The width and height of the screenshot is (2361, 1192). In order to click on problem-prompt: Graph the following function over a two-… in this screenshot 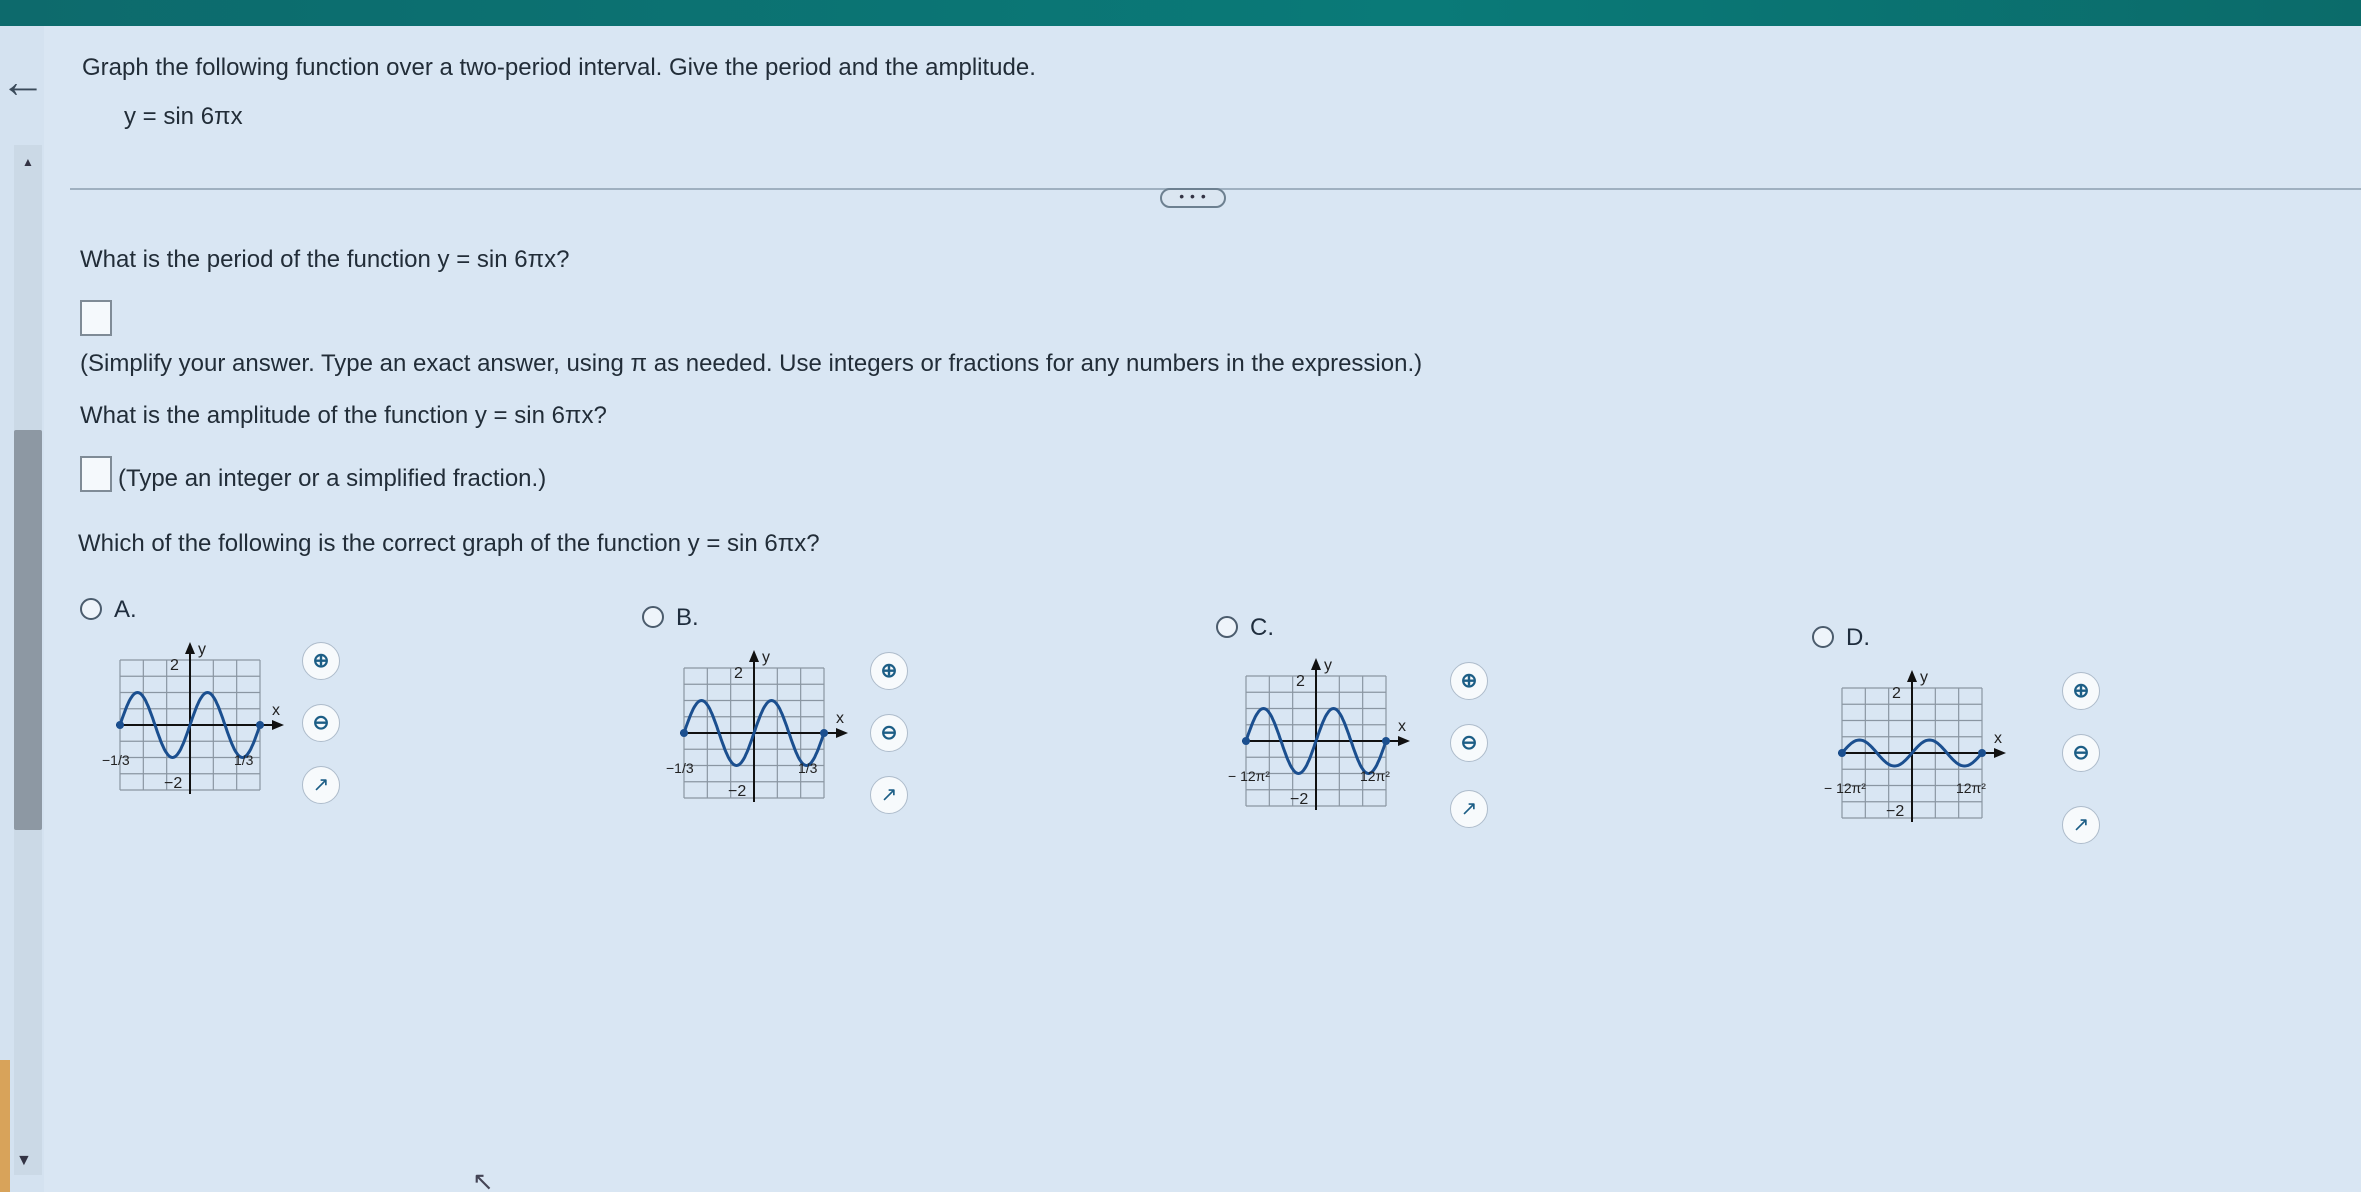, I will do `click(559, 67)`.